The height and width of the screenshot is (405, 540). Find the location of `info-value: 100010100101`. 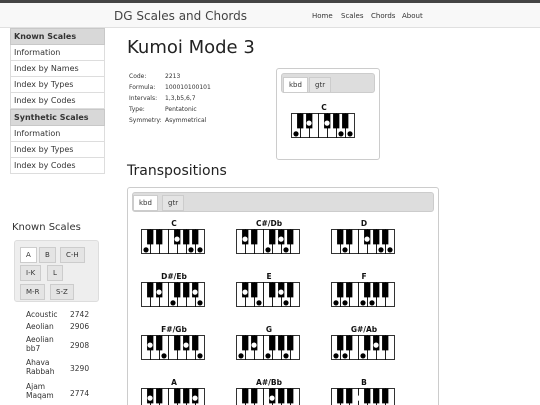

info-value: 100010100101 is located at coordinates (188, 87).